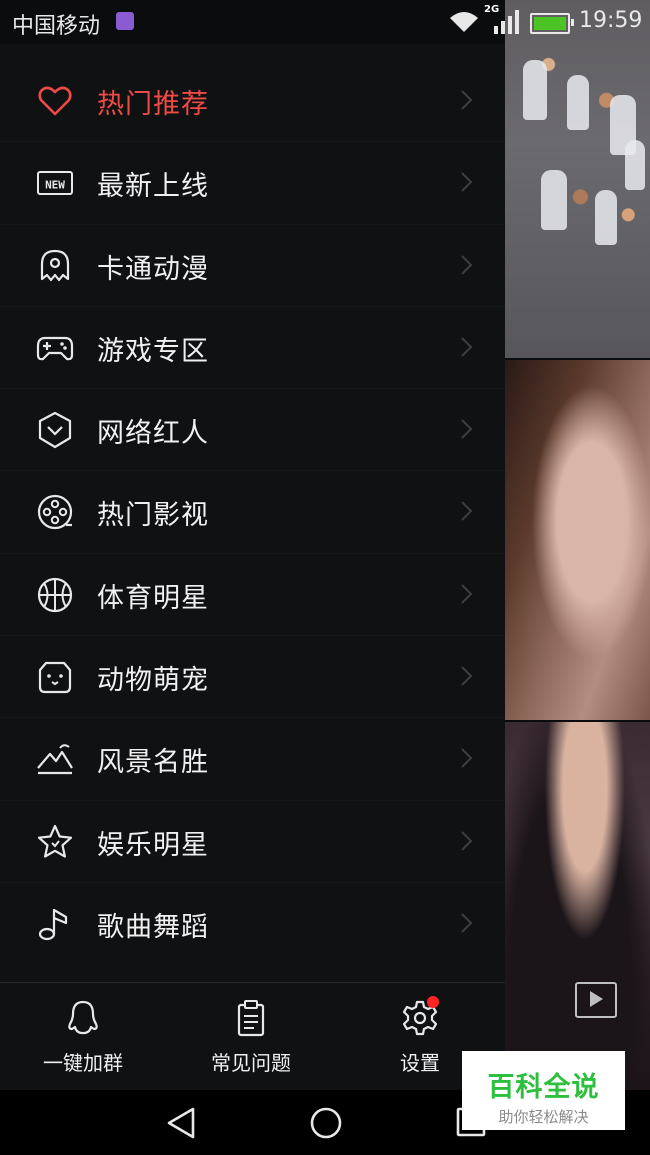  What do you see at coordinates (153, 434) in the screenshot?
I see `menu-item-label: 网络红人` at bounding box center [153, 434].